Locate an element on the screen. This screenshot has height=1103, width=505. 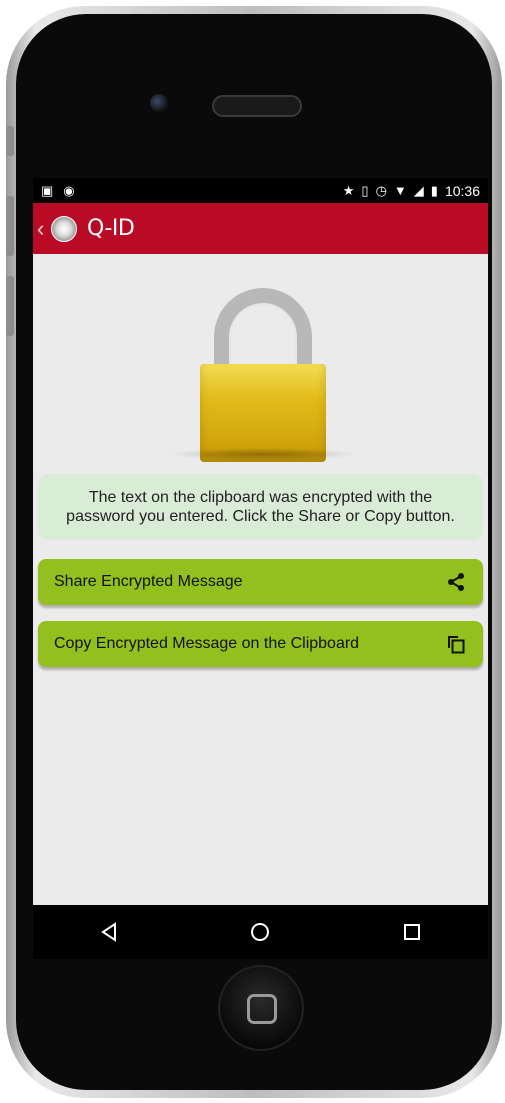
copy-encrypted-message-button: Copy Encrypted Message on the Clipboard is located at coordinates (260, 644).